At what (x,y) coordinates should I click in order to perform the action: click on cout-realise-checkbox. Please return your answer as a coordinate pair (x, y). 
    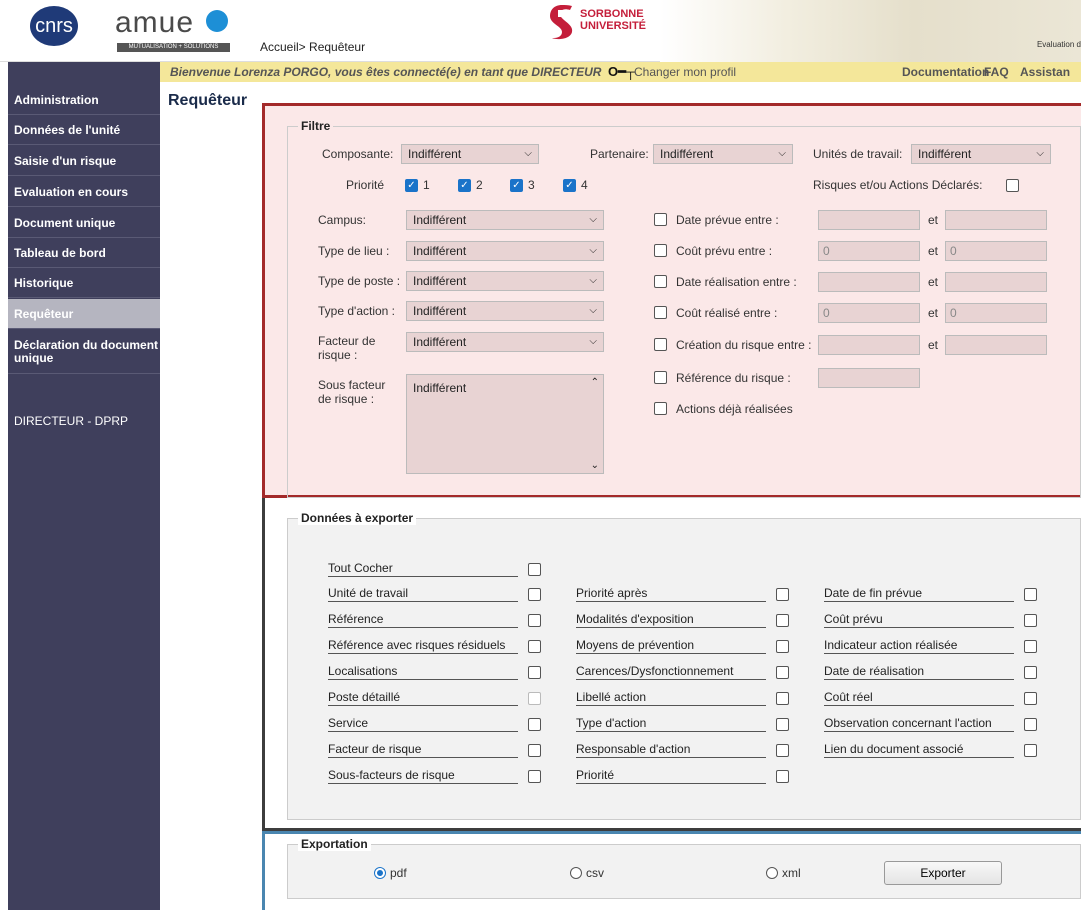
    Looking at the image, I should click on (660, 312).